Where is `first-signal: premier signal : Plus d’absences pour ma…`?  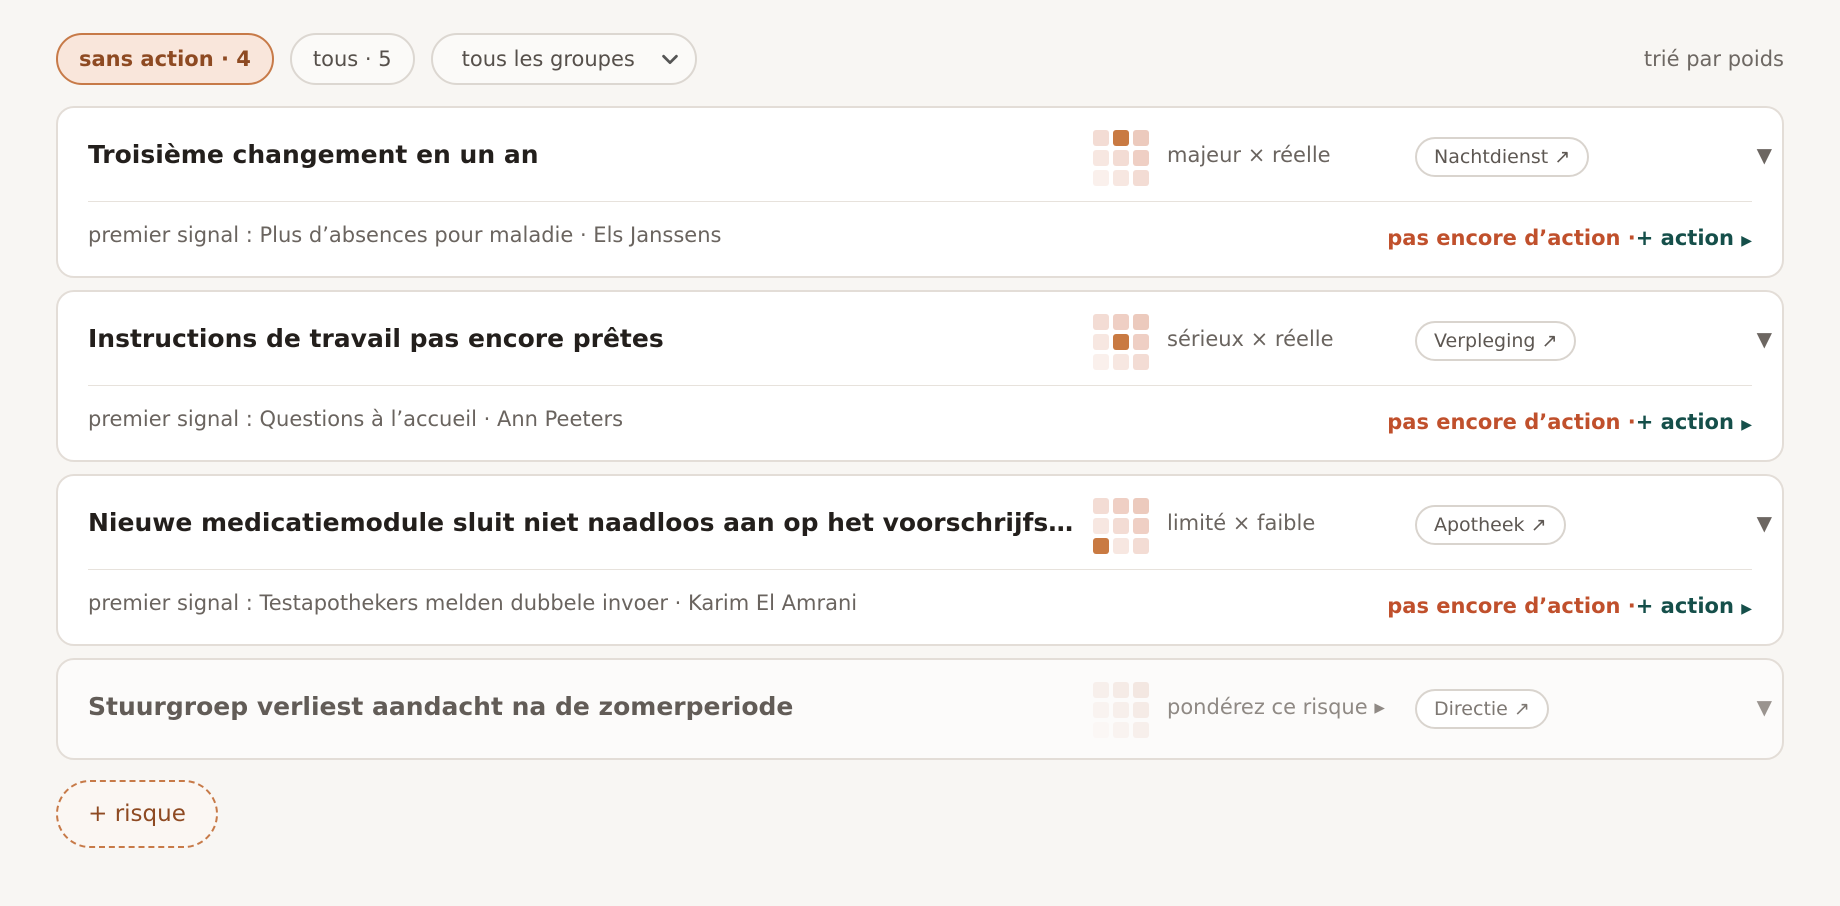 first-signal: premier signal : Plus d’absences pour ma… is located at coordinates (405, 235).